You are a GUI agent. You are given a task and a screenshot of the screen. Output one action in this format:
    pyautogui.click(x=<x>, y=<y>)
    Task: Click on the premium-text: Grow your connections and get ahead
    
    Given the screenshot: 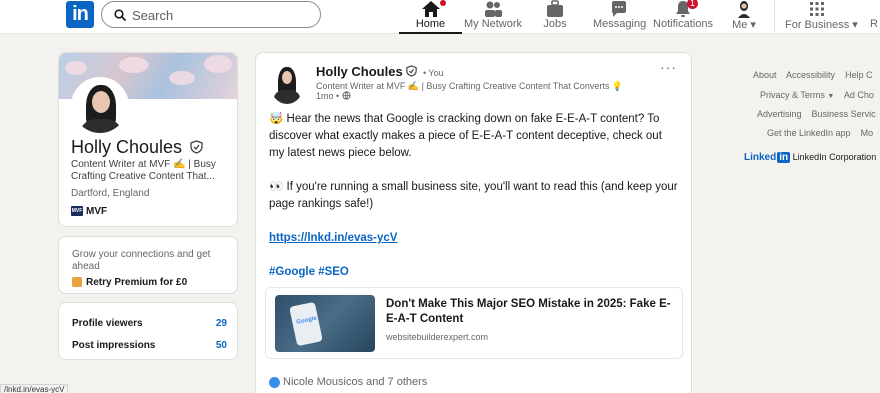 What is the action you would take?
    pyautogui.click(x=141, y=260)
    